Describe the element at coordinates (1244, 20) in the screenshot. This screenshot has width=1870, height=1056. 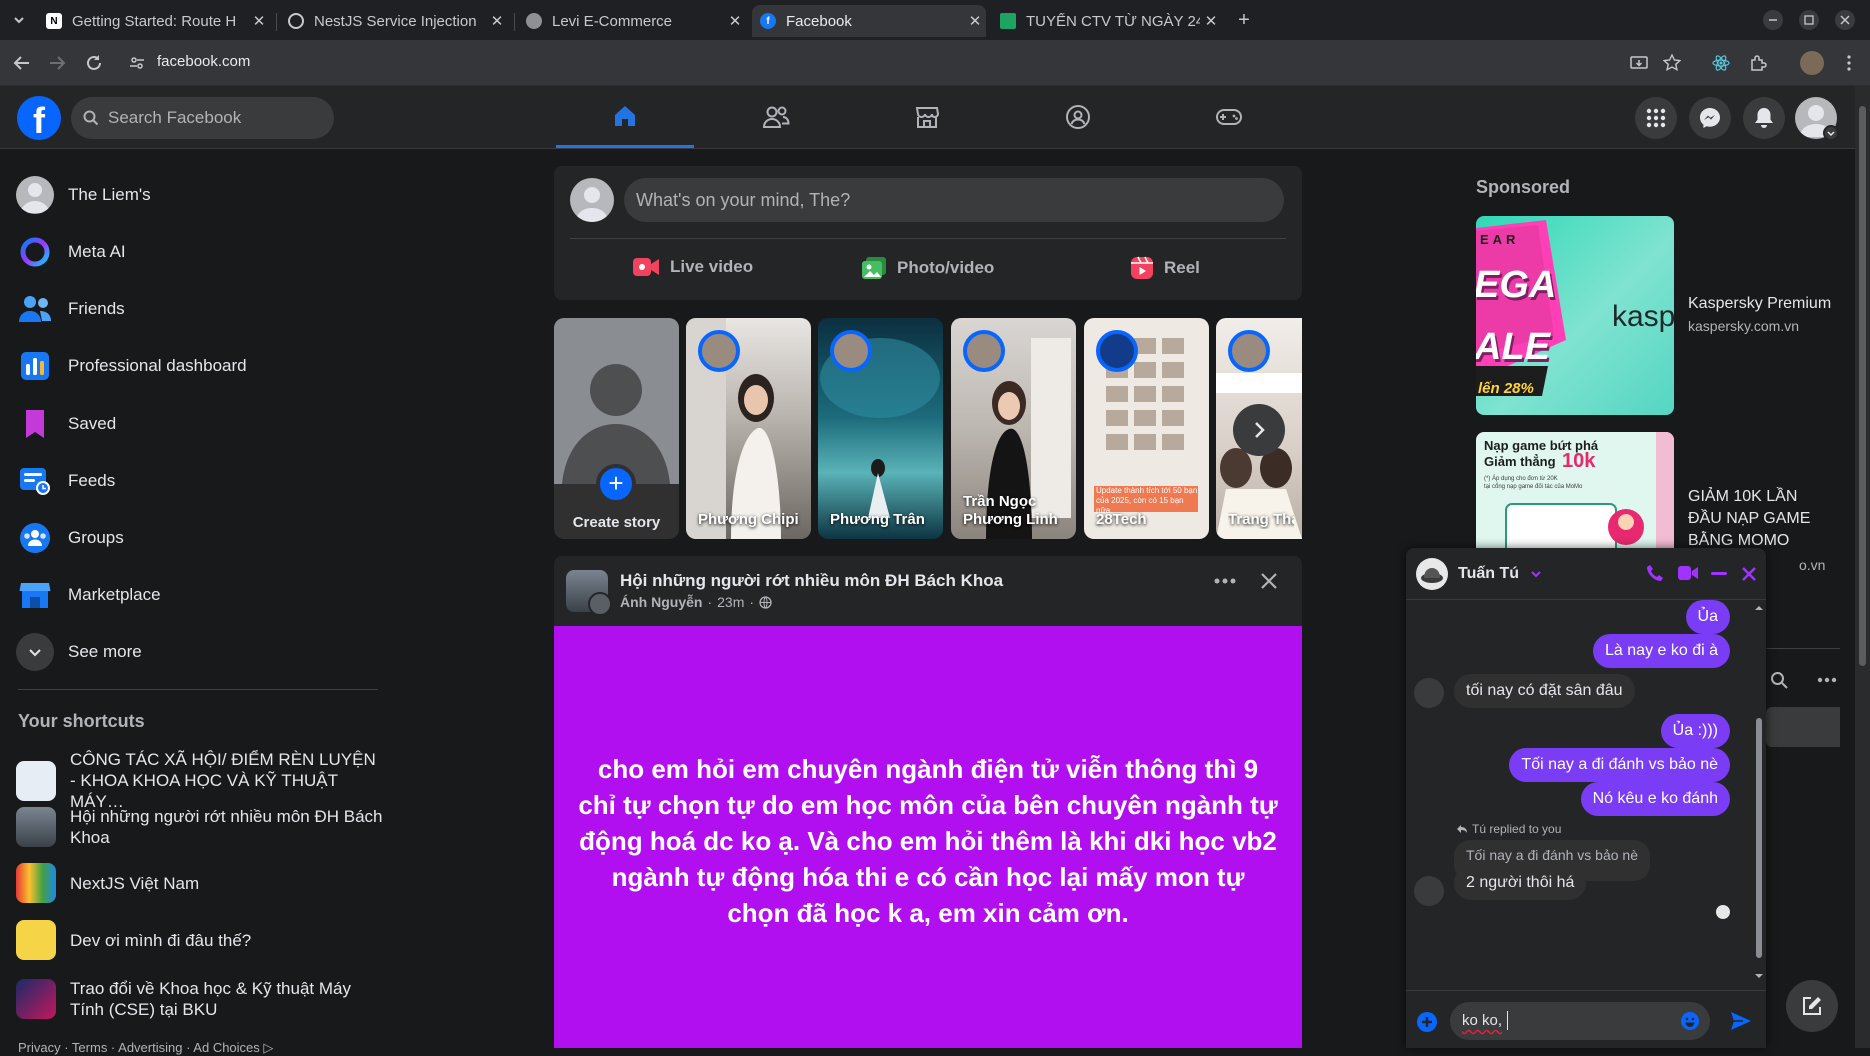
I see `new-tab-icon: +` at that location.